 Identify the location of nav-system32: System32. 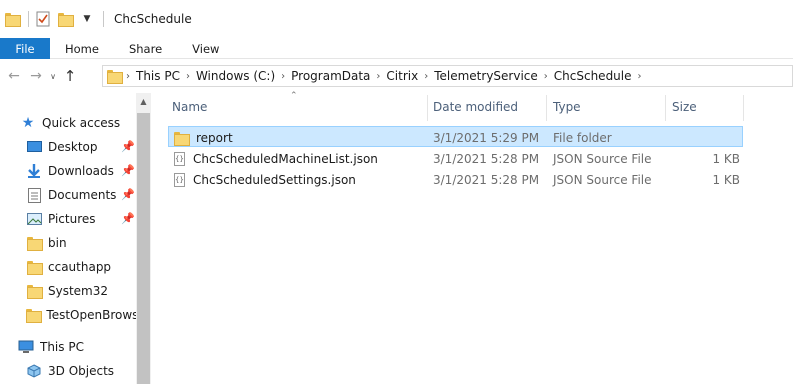
(88, 291).